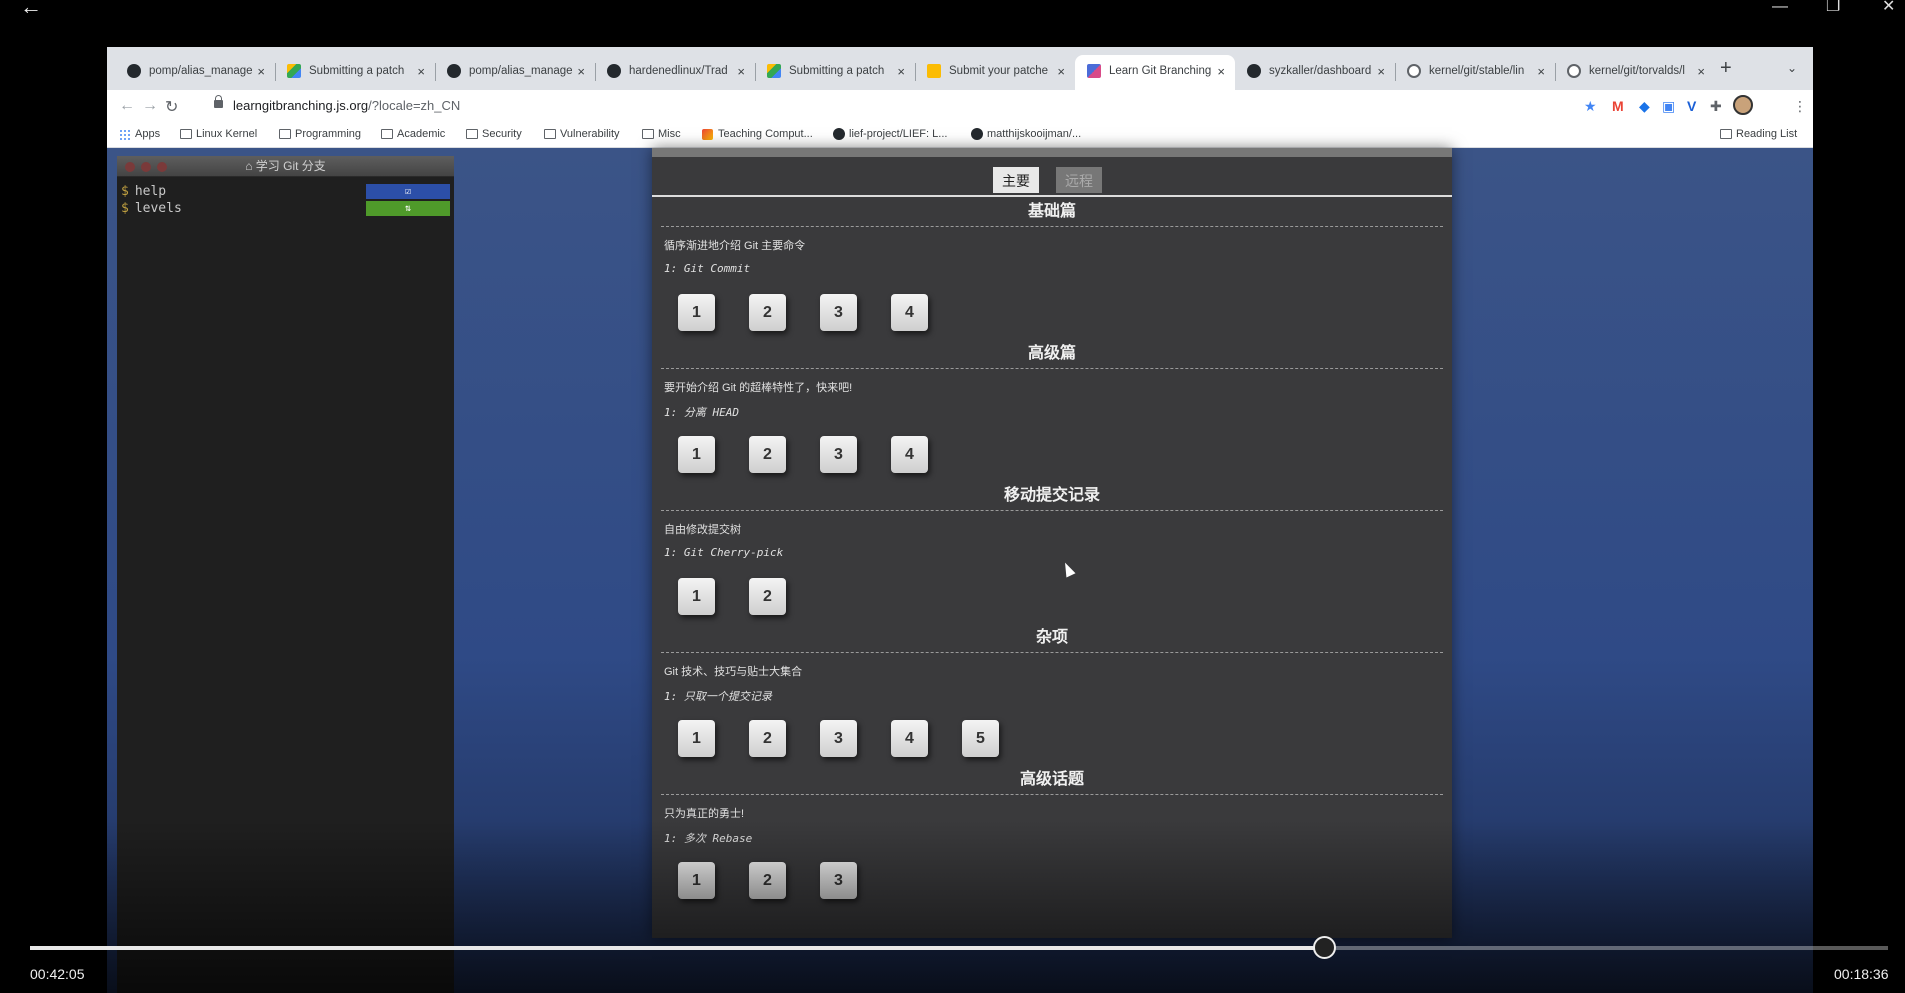 Image resolution: width=1905 pixels, height=993 pixels. I want to click on maximize-dot-icon, so click(162, 167).